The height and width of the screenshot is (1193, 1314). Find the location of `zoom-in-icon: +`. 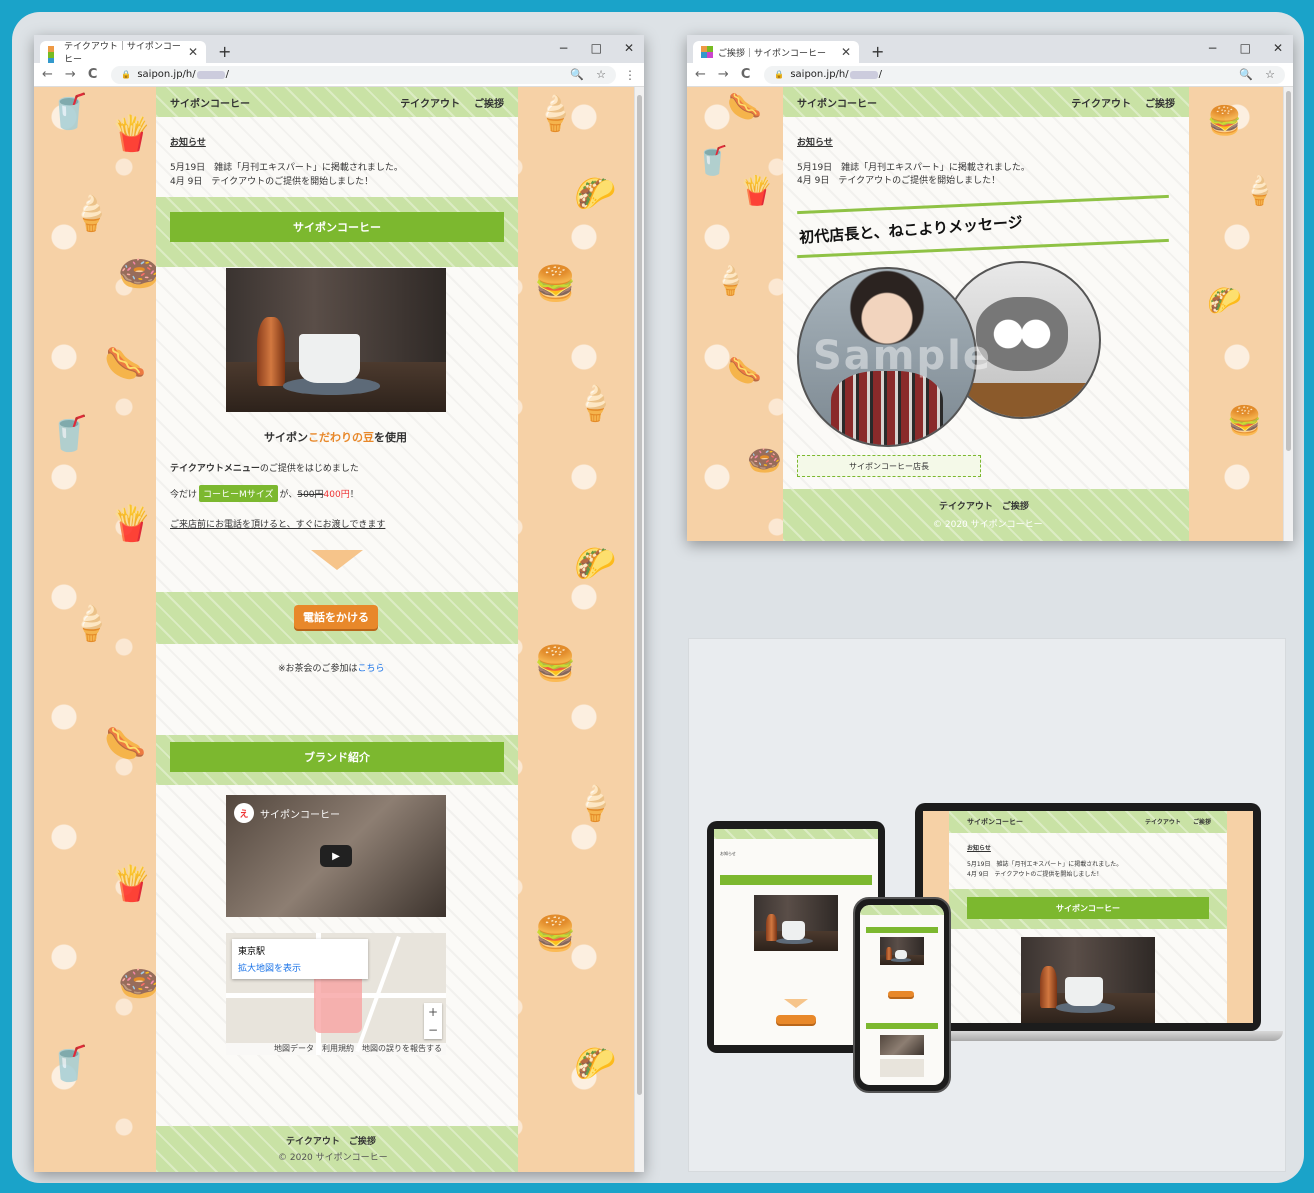

zoom-in-icon: + is located at coordinates (433, 1012).